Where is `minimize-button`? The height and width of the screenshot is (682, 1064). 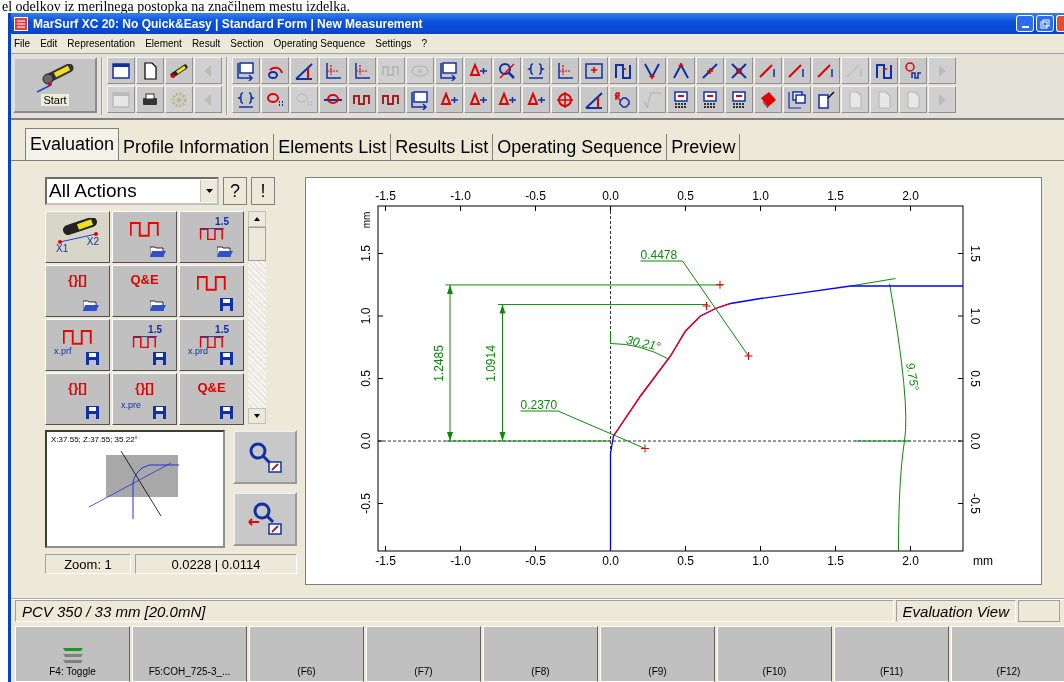 minimize-button is located at coordinates (1025, 23).